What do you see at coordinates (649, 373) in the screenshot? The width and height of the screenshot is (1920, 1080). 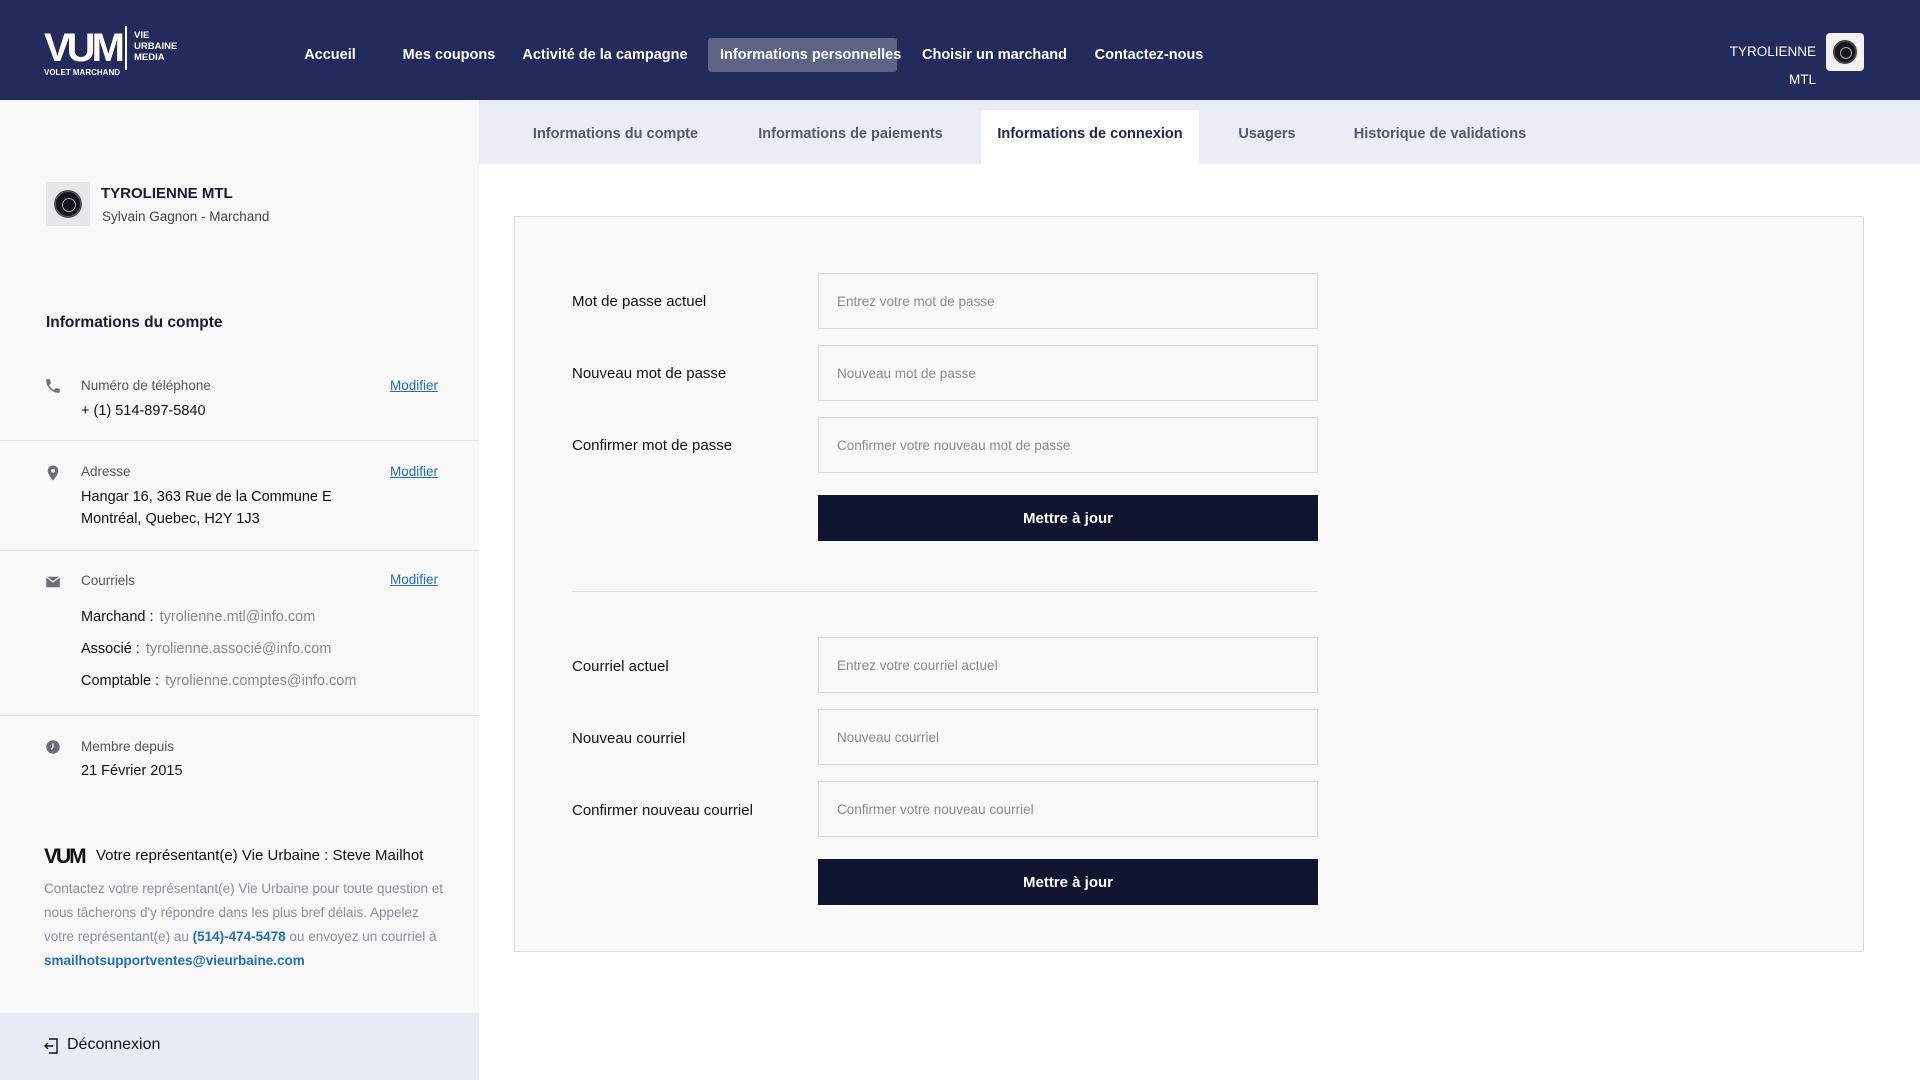 I see `new-password-label: Nouveau mot de passe` at bounding box center [649, 373].